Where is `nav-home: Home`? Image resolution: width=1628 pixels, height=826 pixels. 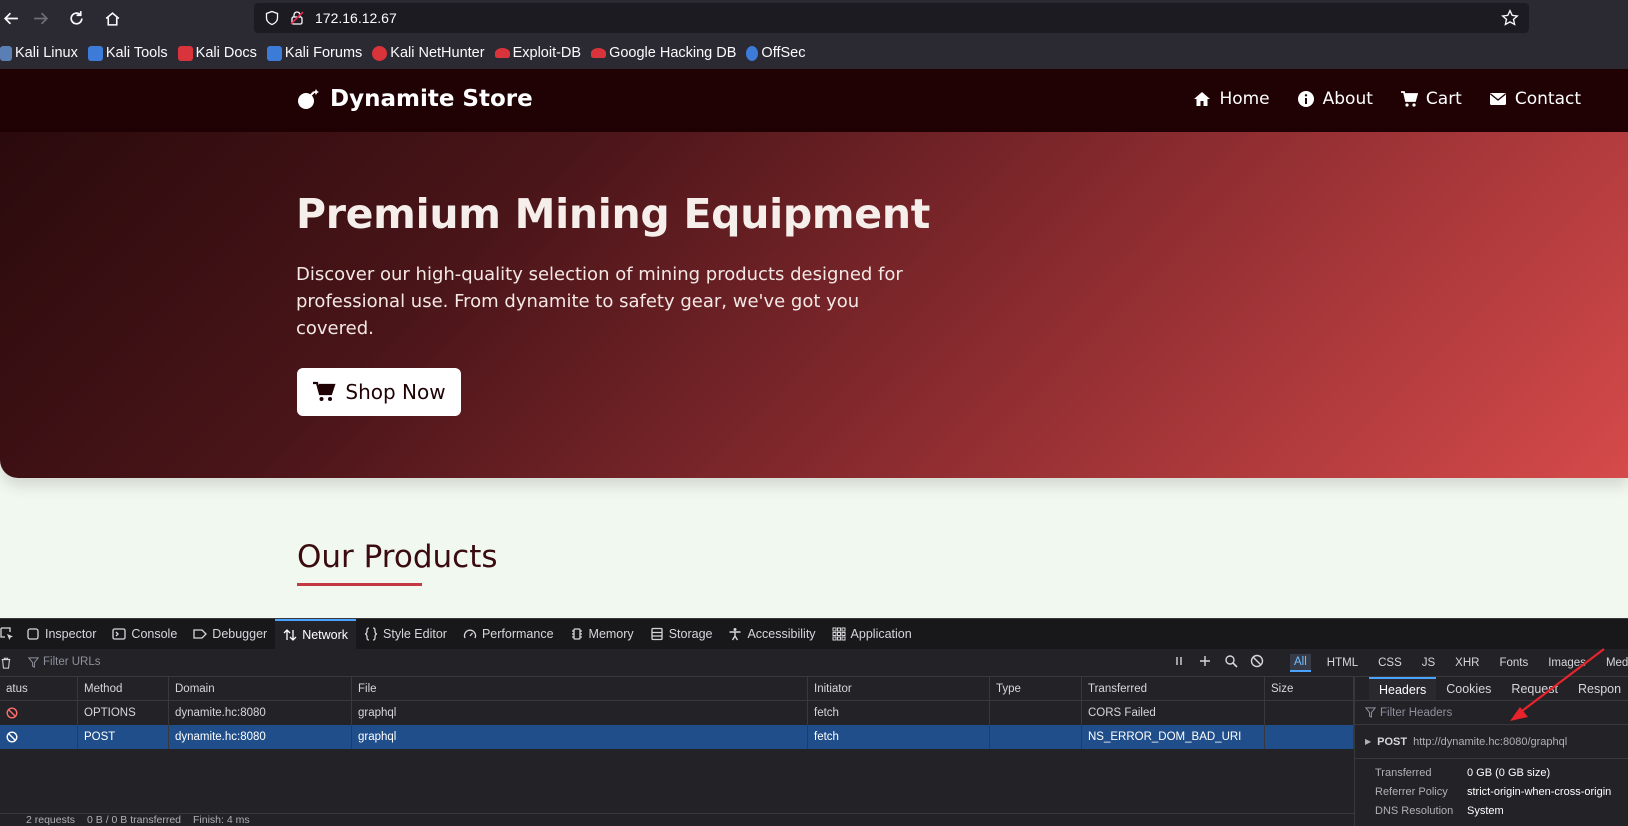 nav-home: Home is located at coordinates (1231, 99).